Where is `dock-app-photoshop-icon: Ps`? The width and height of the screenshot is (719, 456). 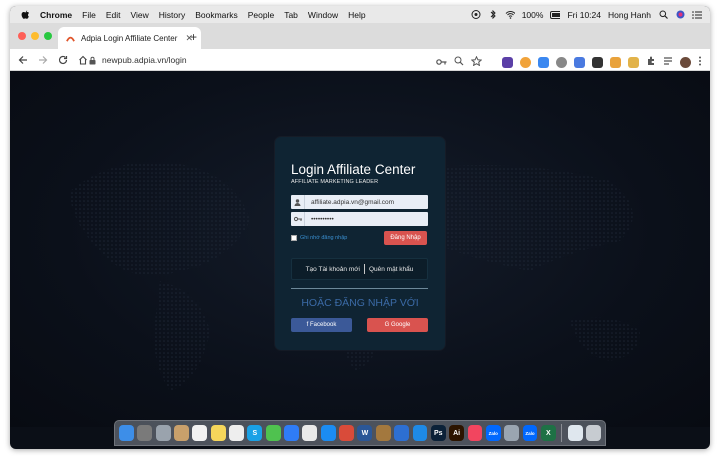 dock-app-photoshop-icon: Ps is located at coordinates (438, 433).